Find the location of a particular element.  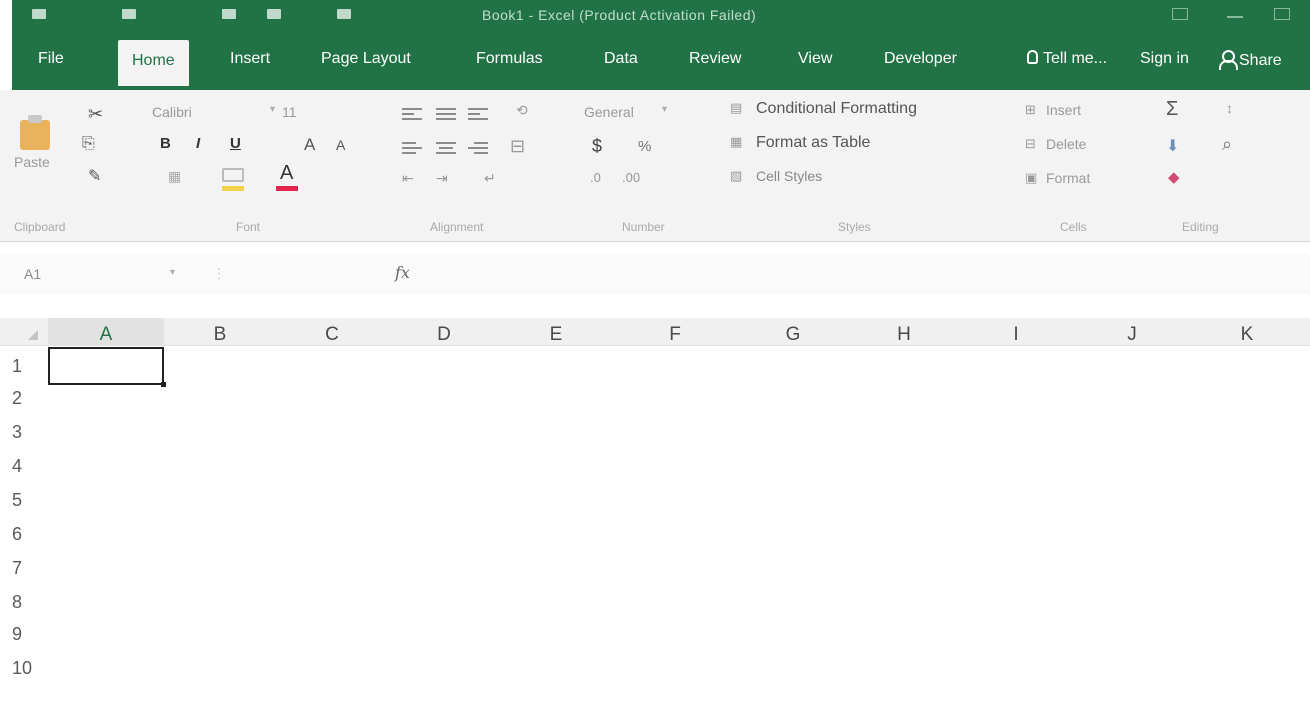

tab-page-layout: Page Layout is located at coordinates (366, 59).